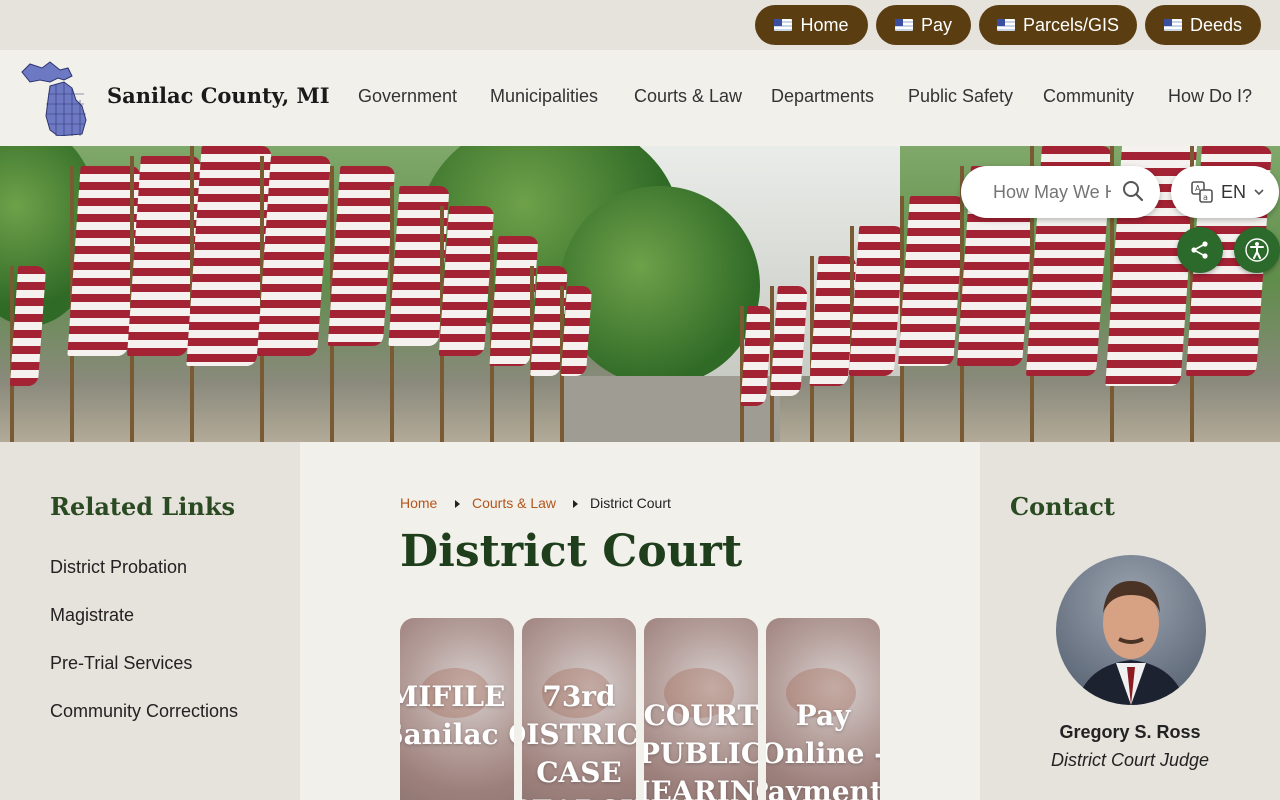 This screenshot has height=800, width=1280. What do you see at coordinates (1234, 191) in the screenshot?
I see `language-label: EN` at bounding box center [1234, 191].